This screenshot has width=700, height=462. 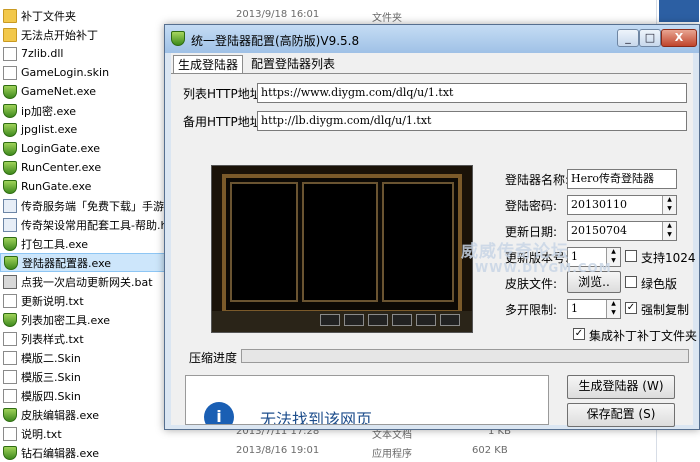 I want to click on file-name: 无法点开始补丁, so click(x=59, y=35).